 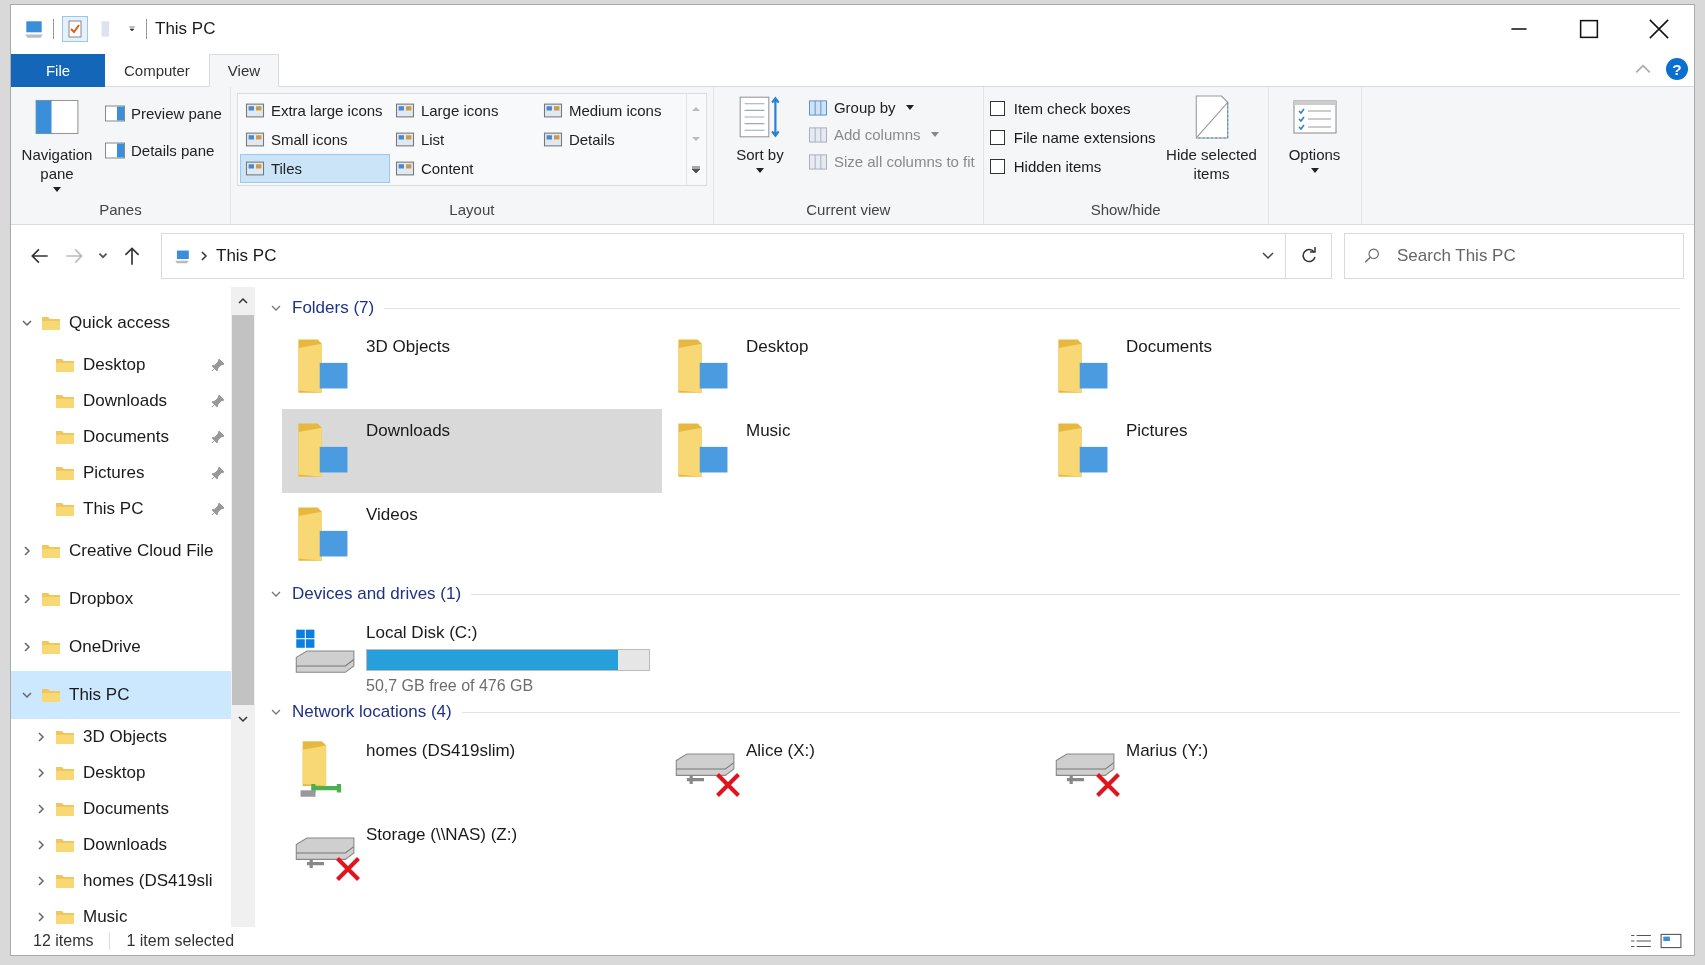 What do you see at coordinates (57, 143) in the screenshot?
I see `navigation-pane-button: Navigation pane` at bounding box center [57, 143].